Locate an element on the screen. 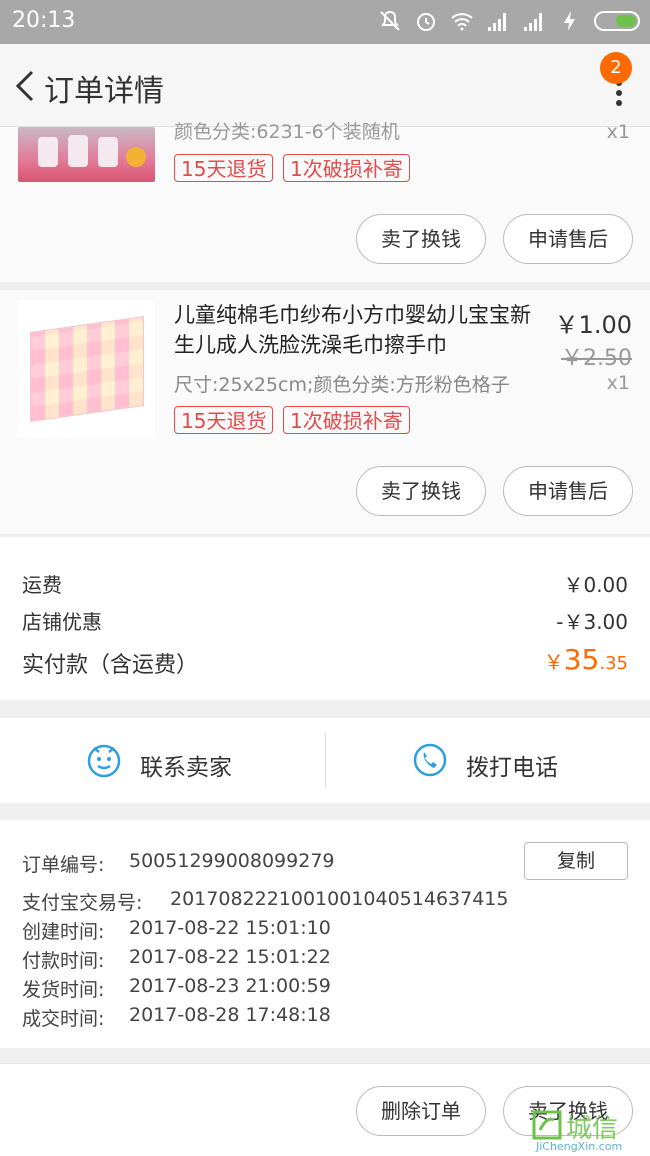 The width and height of the screenshot is (650, 1156). paid-time-value: 2017-08-22 15:01:22 is located at coordinates (230, 957).